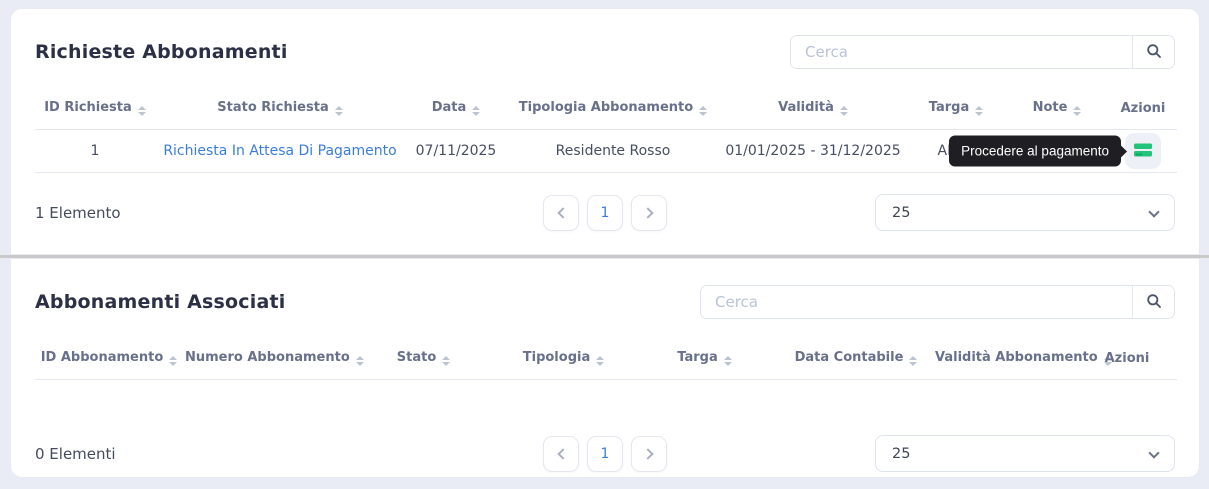  Describe the element at coordinates (75, 453) in the screenshot. I see `subscriptions-count: 0 Elementi` at that location.